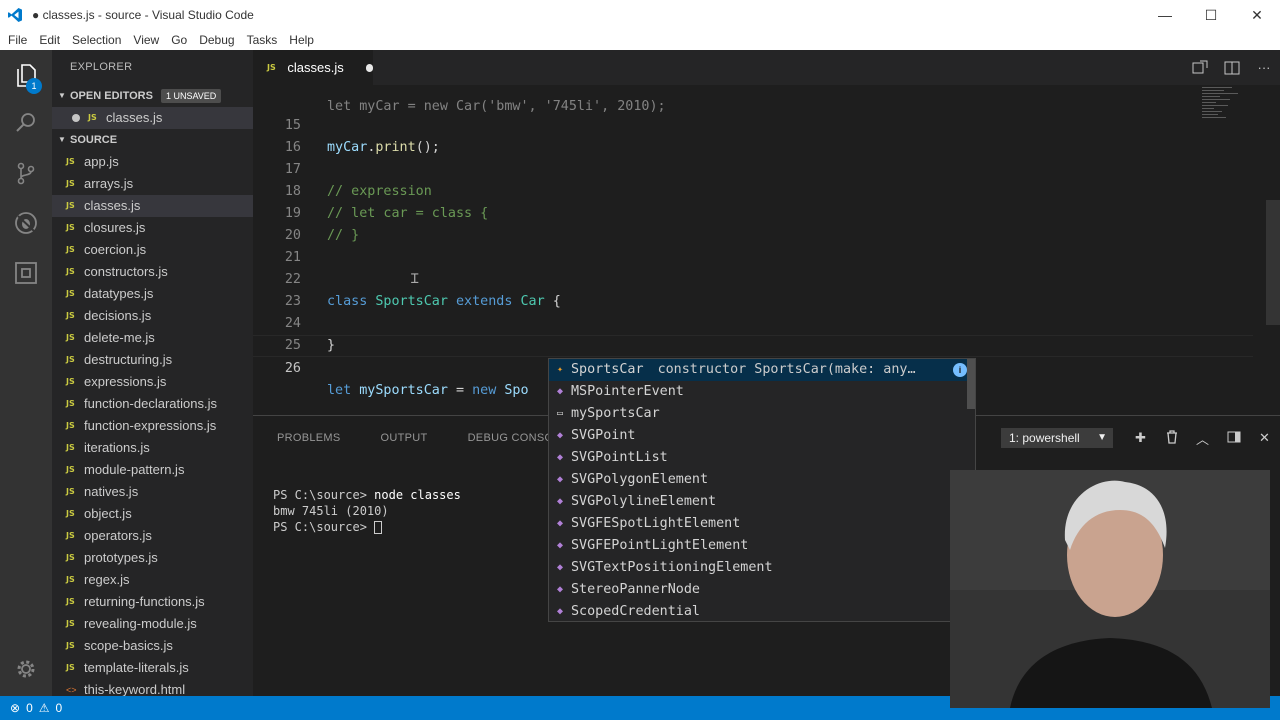  Describe the element at coordinates (152, 162) in the screenshot. I see `file-item: JS app.js` at that location.